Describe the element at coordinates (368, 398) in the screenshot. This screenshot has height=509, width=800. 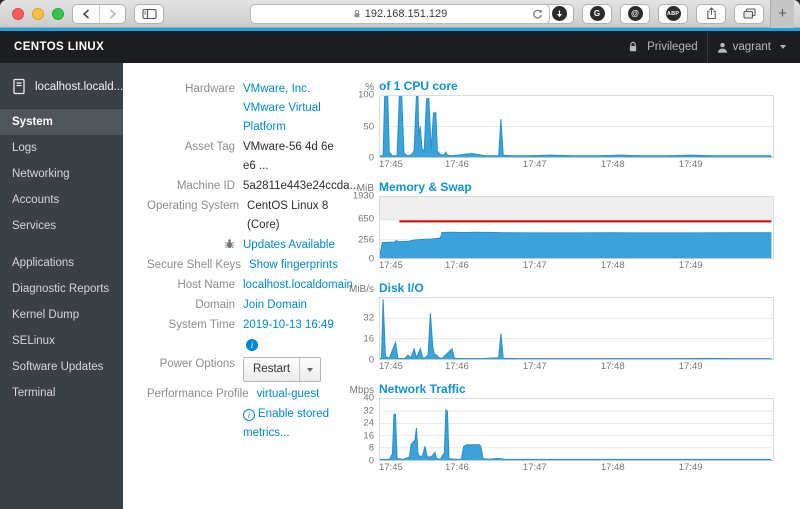
I see `y-tick-label: 40` at that location.